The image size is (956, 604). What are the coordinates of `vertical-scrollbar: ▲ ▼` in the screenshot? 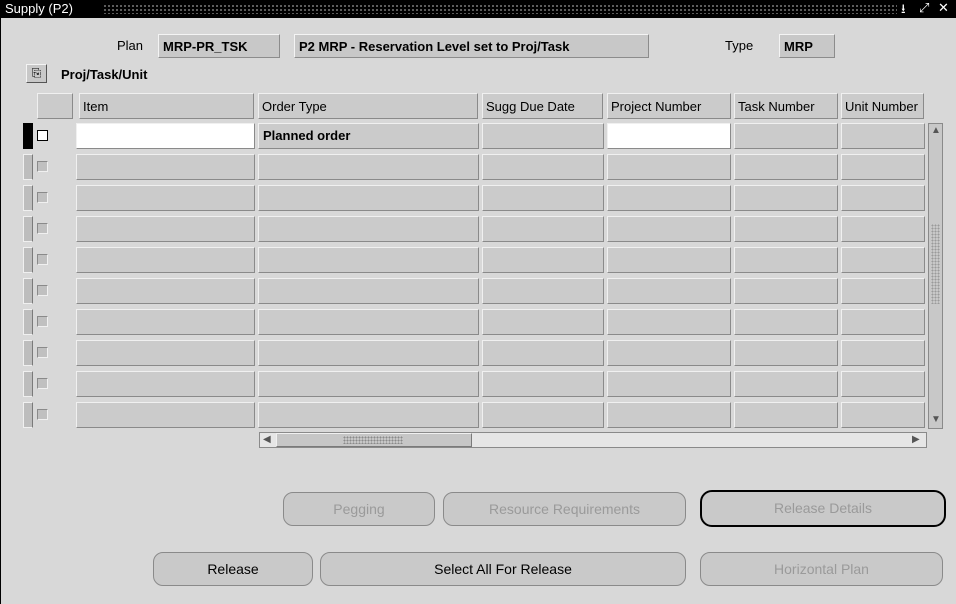 It's located at (935, 276).